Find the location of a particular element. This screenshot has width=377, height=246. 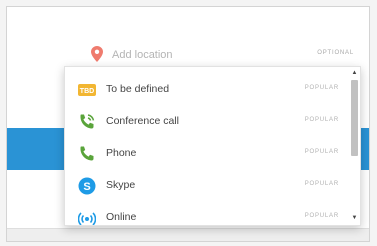

dropdown-item-phone: Phone POPULAR is located at coordinates (207, 154).